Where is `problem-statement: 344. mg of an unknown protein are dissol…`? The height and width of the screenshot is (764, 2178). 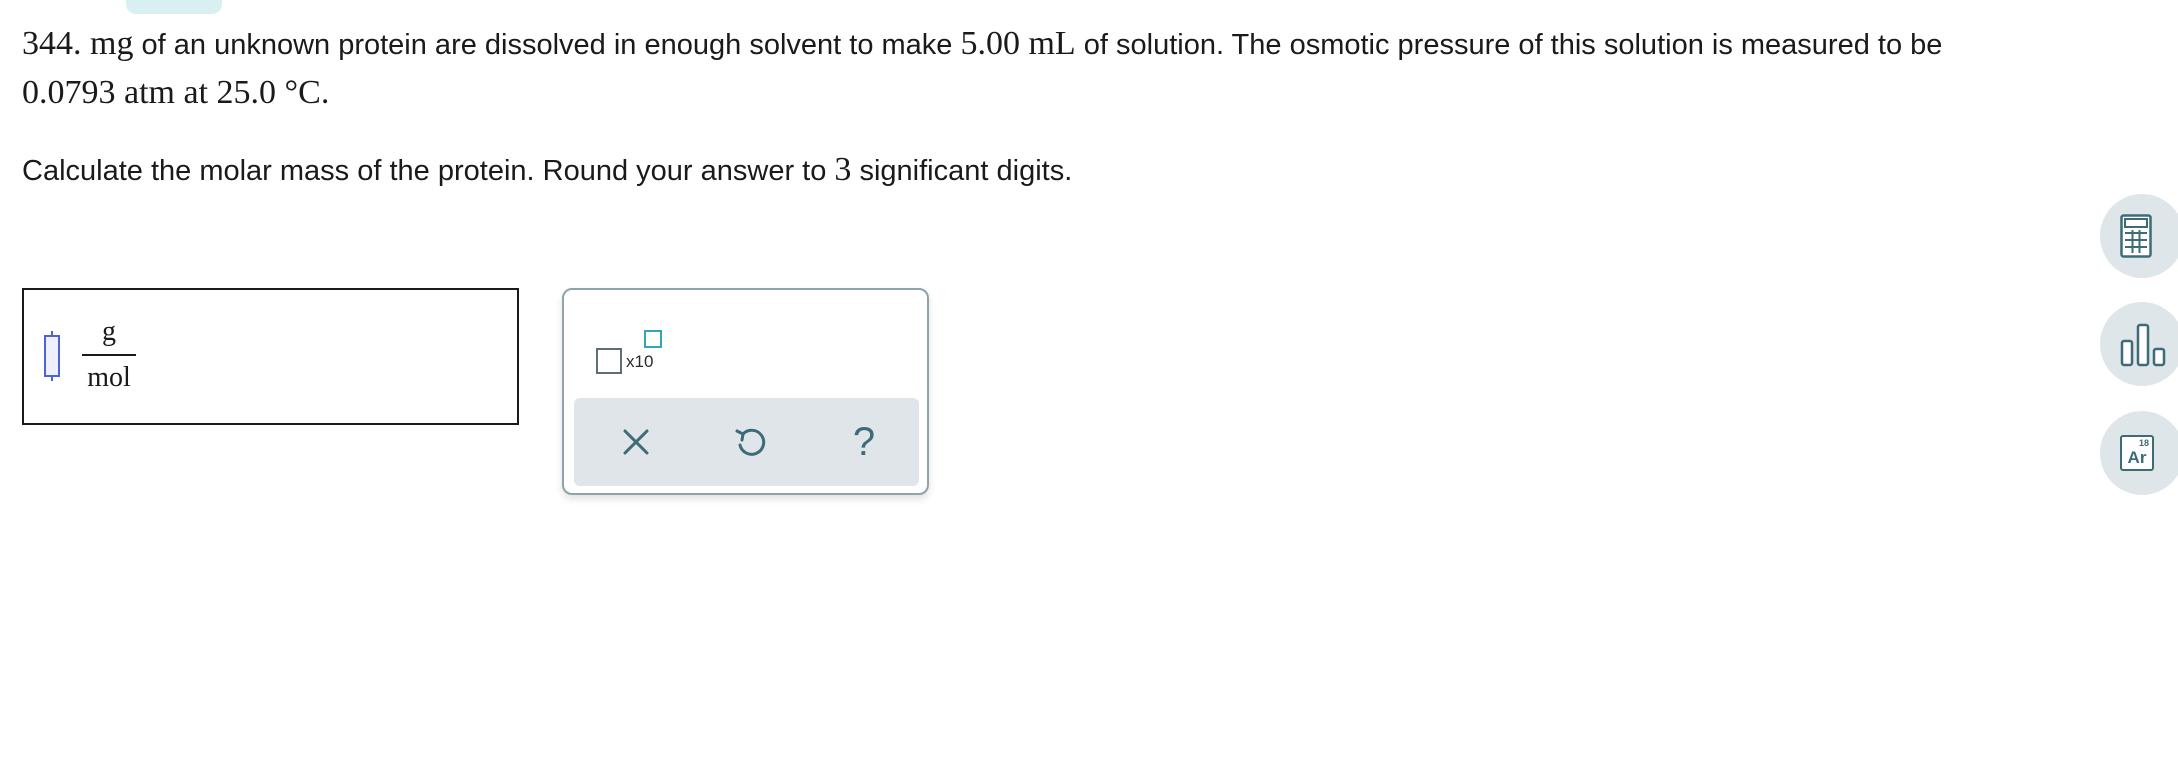 problem-statement: 344. mg of an unknown protein are dissol… is located at coordinates (1082, 69).